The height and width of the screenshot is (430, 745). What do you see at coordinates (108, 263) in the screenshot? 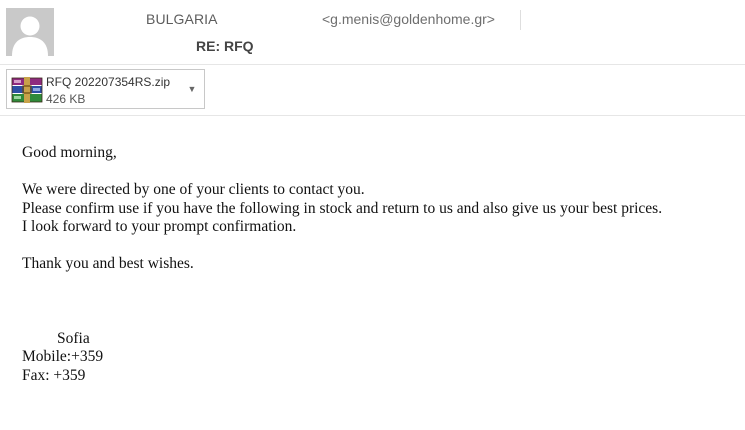
I see `closing-text: Thank you and best wishes.` at bounding box center [108, 263].